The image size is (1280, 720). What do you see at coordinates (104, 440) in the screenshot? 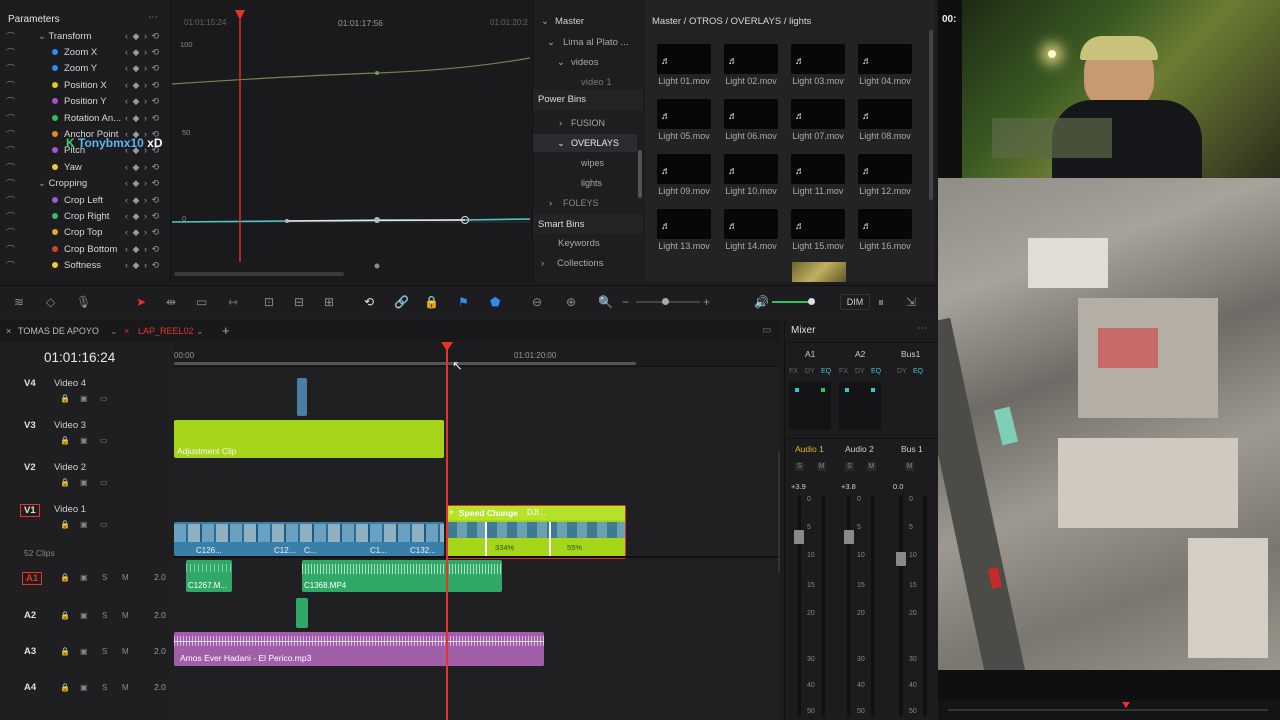
I see `monitor-icon: ▭` at bounding box center [104, 440].